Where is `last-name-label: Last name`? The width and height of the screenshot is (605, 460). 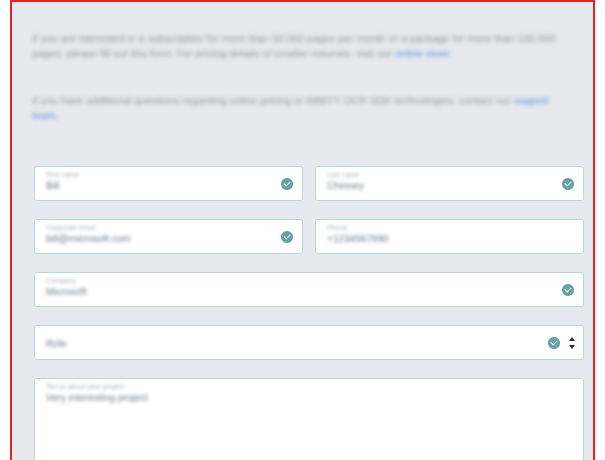 last-name-label: Last name is located at coordinates (343, 175).